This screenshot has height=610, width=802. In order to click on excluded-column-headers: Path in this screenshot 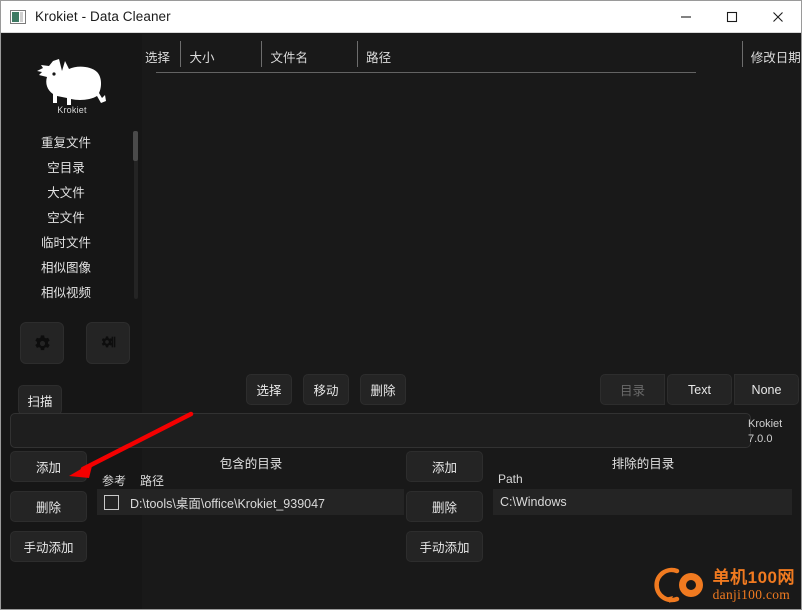, I will do `click(510, 479)`.